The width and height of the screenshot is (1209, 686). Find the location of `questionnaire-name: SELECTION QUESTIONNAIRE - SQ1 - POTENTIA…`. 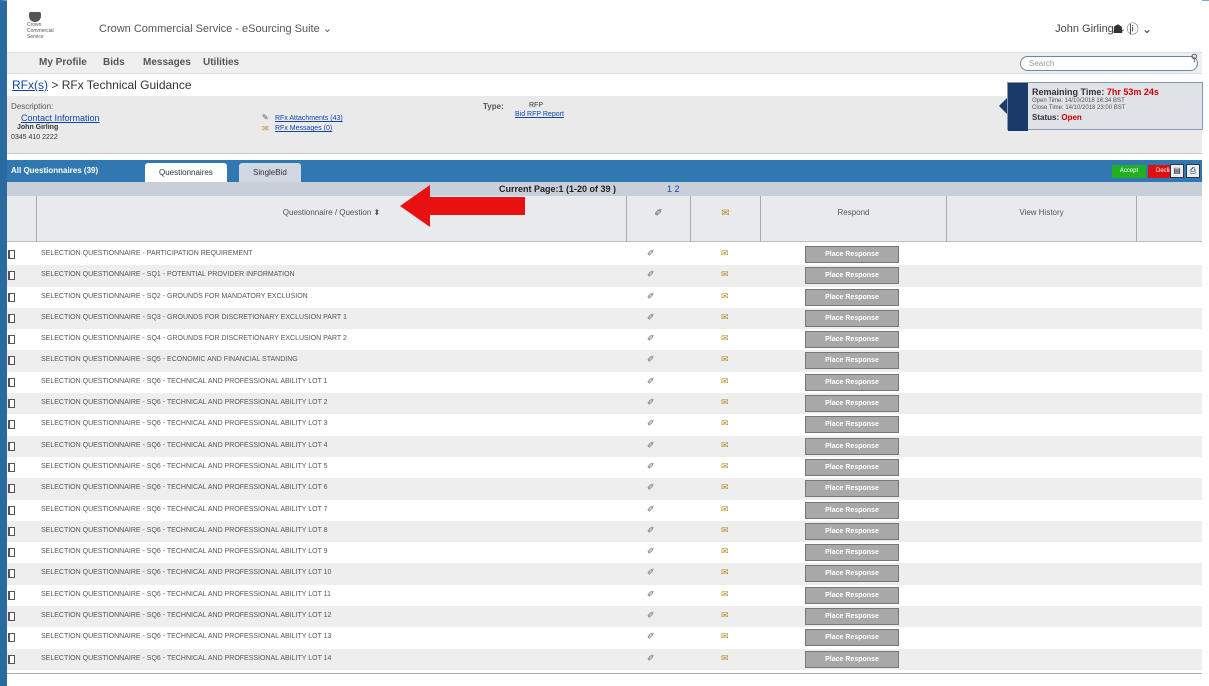

questionnaire-name: SELECTION QUESTIONNAIRE - SQ1 - POTENTIA… is located at coordinates (168, 274).